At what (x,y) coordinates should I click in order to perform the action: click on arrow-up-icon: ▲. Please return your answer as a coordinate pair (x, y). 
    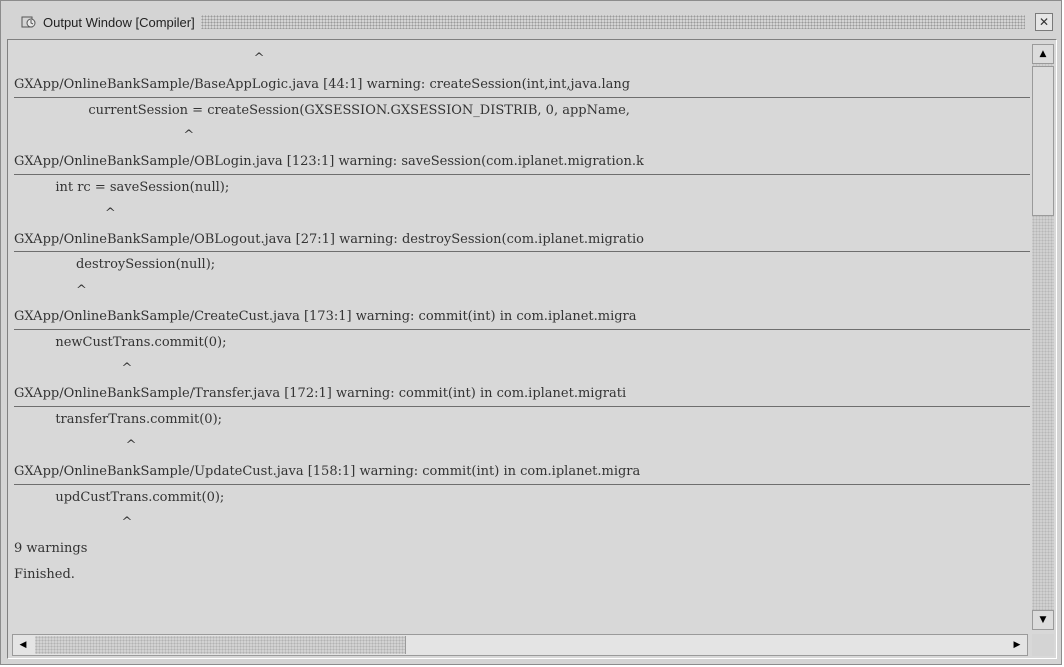
    Looking at the image, I should click on (1043, 54).